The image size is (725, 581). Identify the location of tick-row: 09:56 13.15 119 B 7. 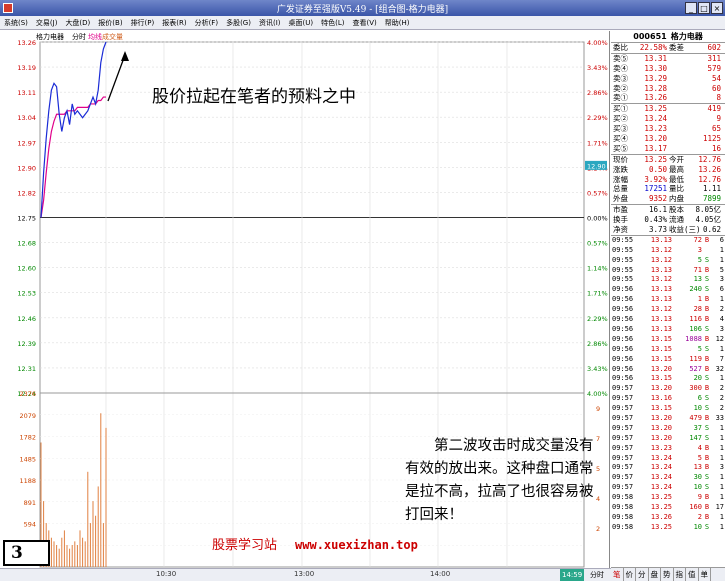
(668, 360).